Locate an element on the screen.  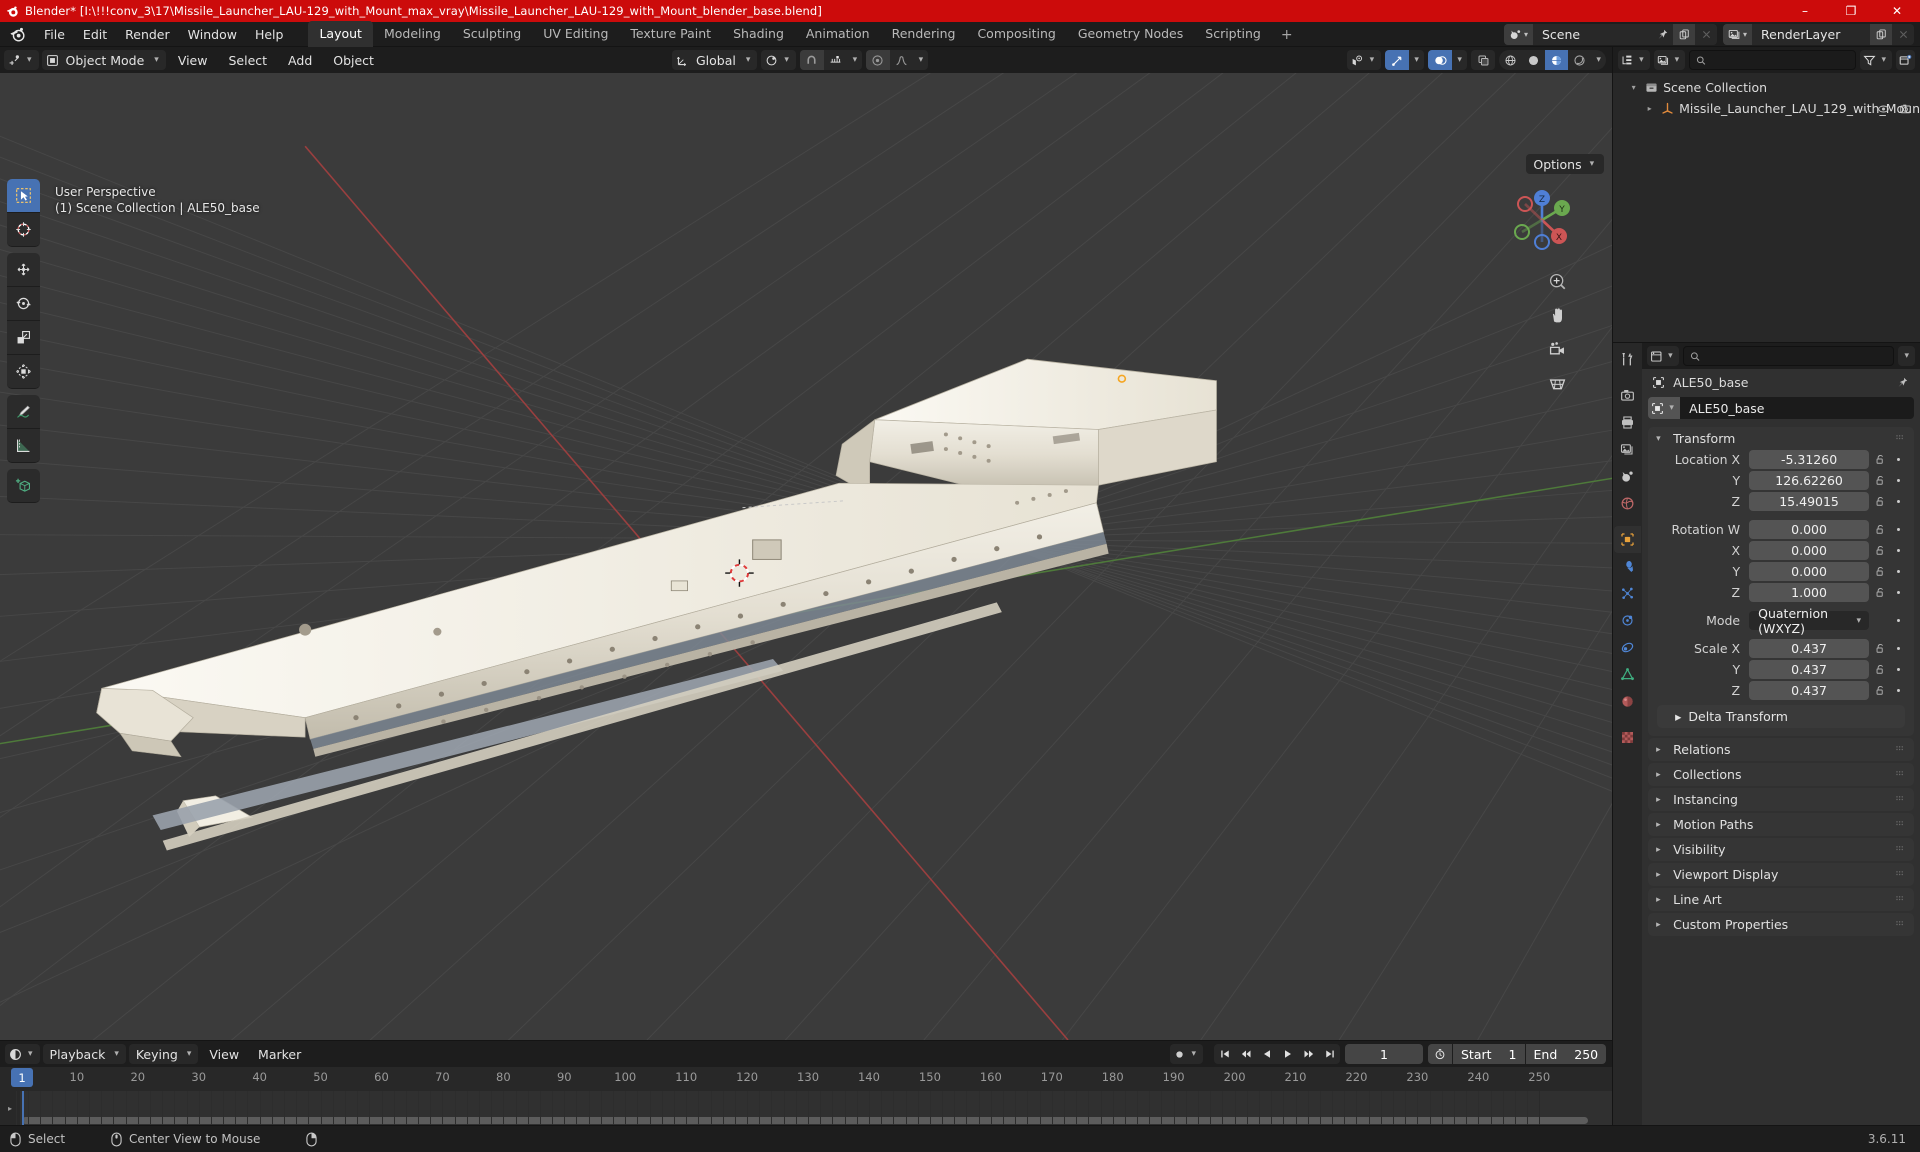
falloff-curve-icon is located at coordinates (902, 60).